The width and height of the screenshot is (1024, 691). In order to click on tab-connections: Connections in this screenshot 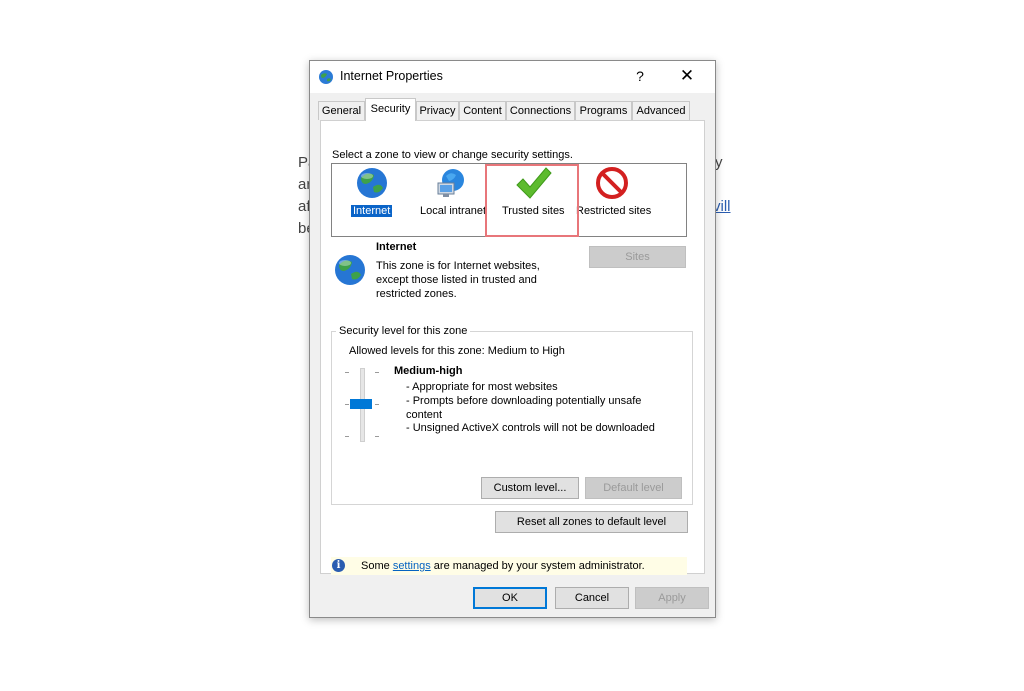, I will do `click(540, 110)`.